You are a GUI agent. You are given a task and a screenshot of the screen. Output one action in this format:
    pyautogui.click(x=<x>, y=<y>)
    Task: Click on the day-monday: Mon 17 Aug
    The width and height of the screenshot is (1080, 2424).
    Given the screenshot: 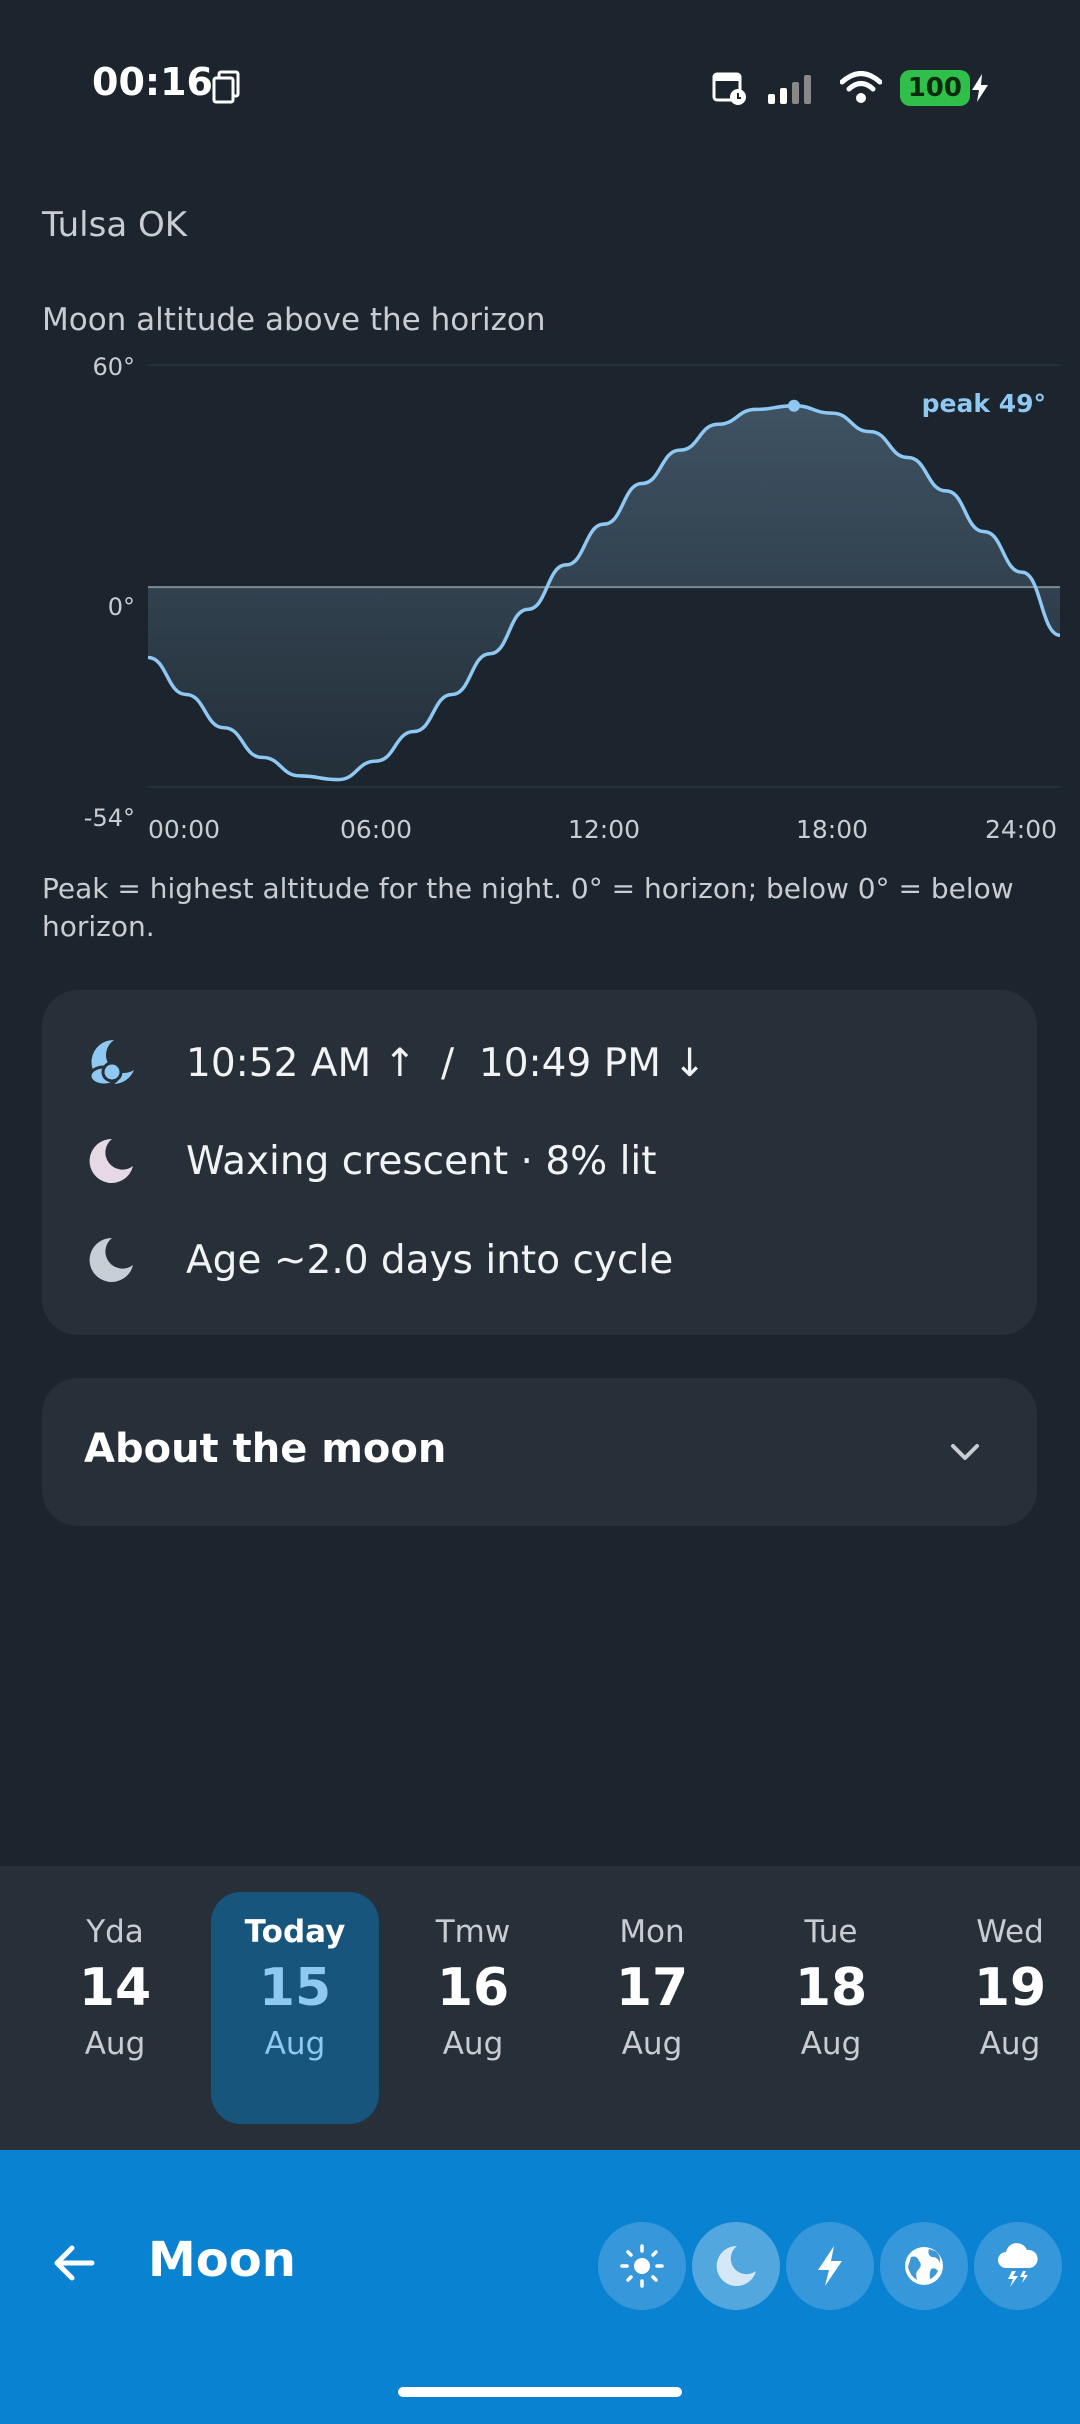 What is the action you would take?
    pyautogui.click(x=652, y=2008)
    